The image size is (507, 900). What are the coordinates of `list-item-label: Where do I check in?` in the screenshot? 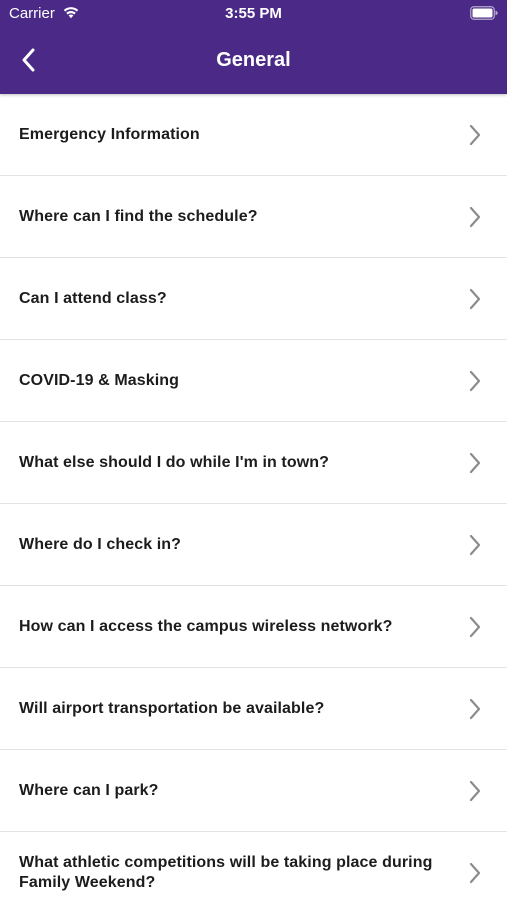 It's located at (100, 544).